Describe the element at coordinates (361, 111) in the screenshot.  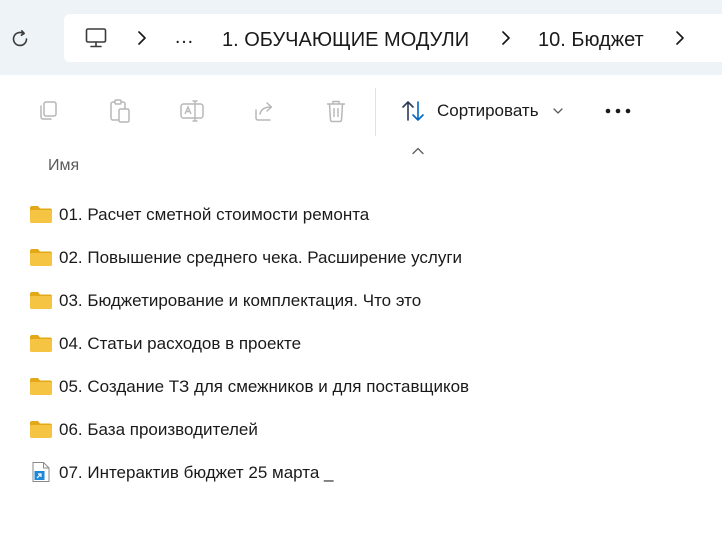
I see `command-bar: Сортировать` at that location.